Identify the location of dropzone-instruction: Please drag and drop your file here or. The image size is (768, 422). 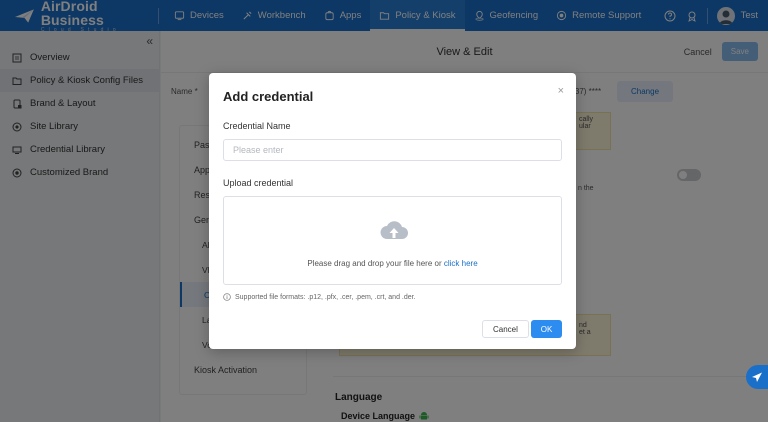
(375, 263).